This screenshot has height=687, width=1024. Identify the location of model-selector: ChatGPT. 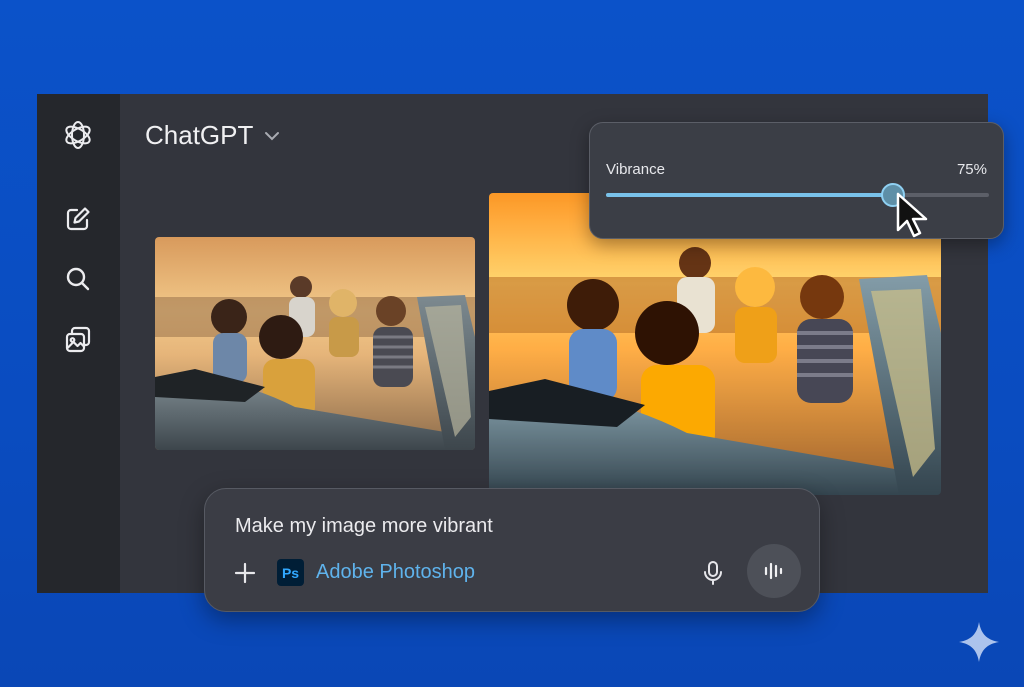
(213, 135).